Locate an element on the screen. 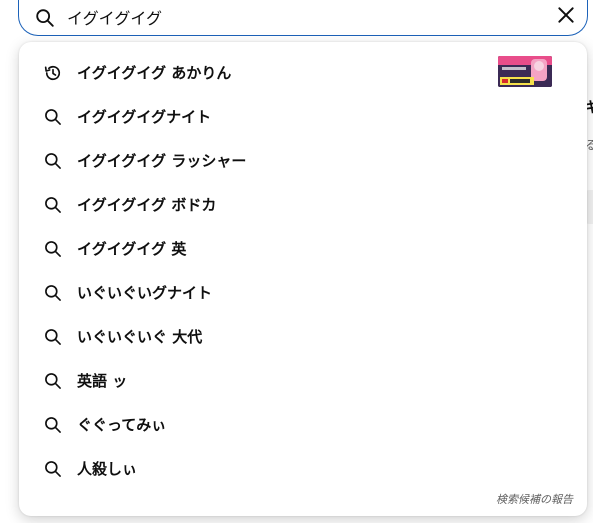 This screenshot has height=523, width=593. suggestion-label: イグイグイグナイト is located at coordinates (144, 117).